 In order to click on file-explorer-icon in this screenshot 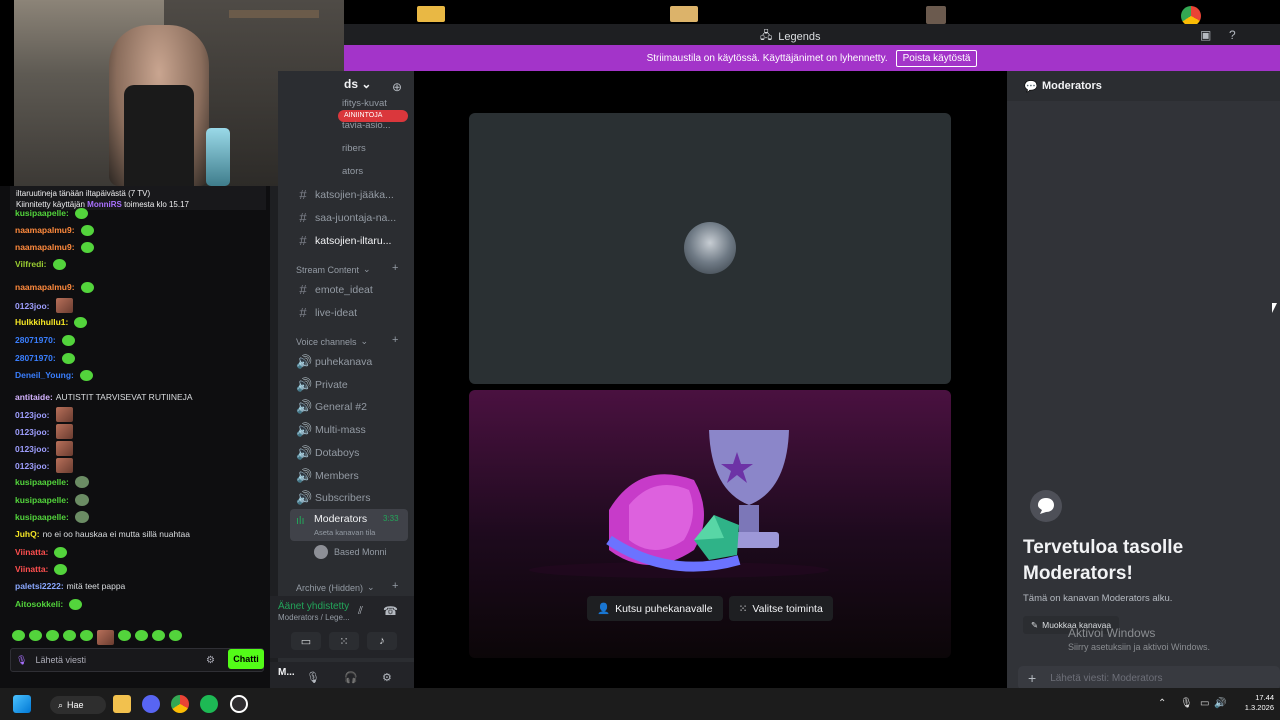, I will do `click(122, 704)`.